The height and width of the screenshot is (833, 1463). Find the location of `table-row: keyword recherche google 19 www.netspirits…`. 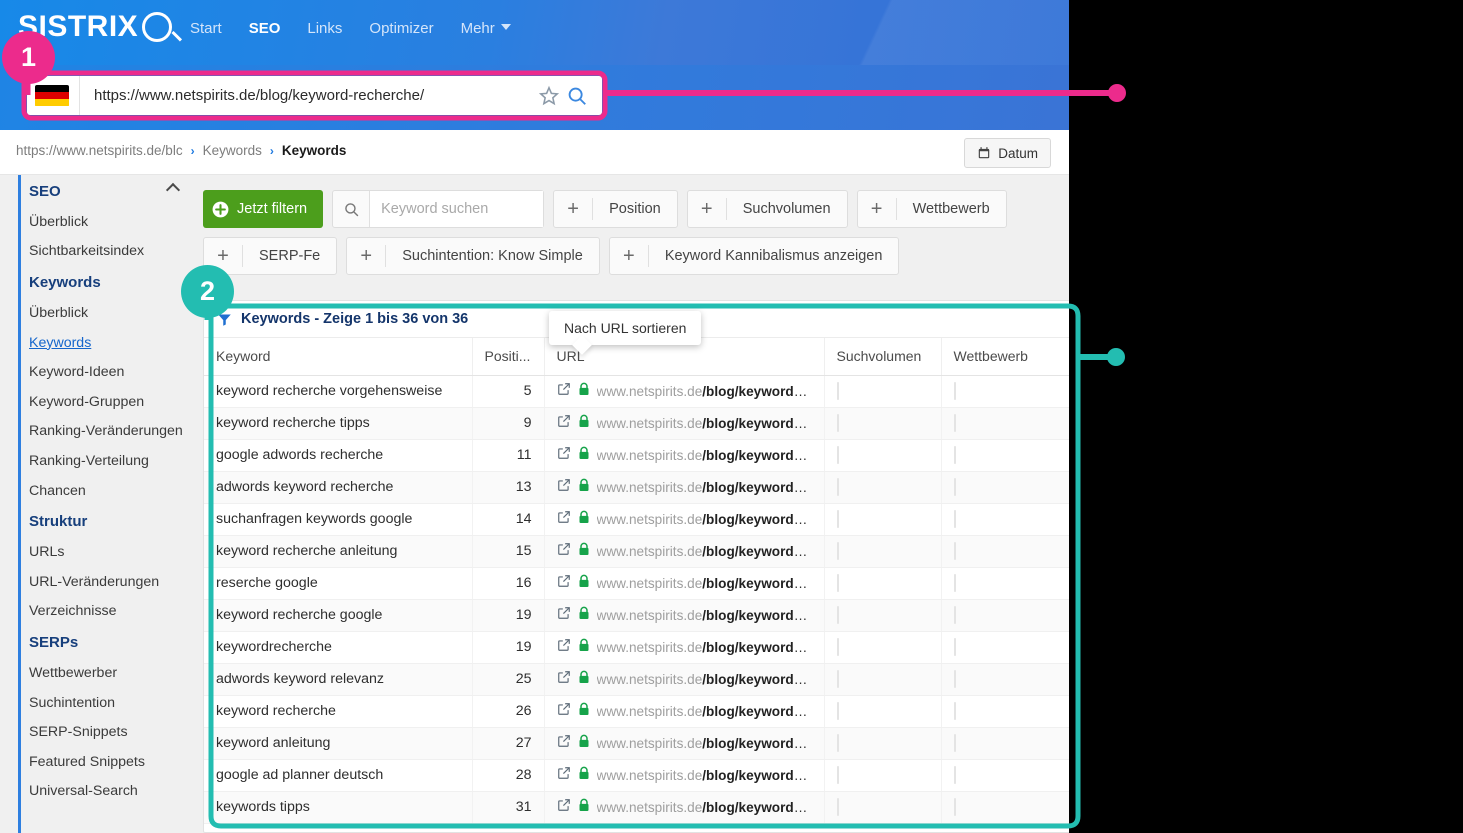

table-row: keyword recherche google 19 www.netspirits… is located at coordinates (636, 615).